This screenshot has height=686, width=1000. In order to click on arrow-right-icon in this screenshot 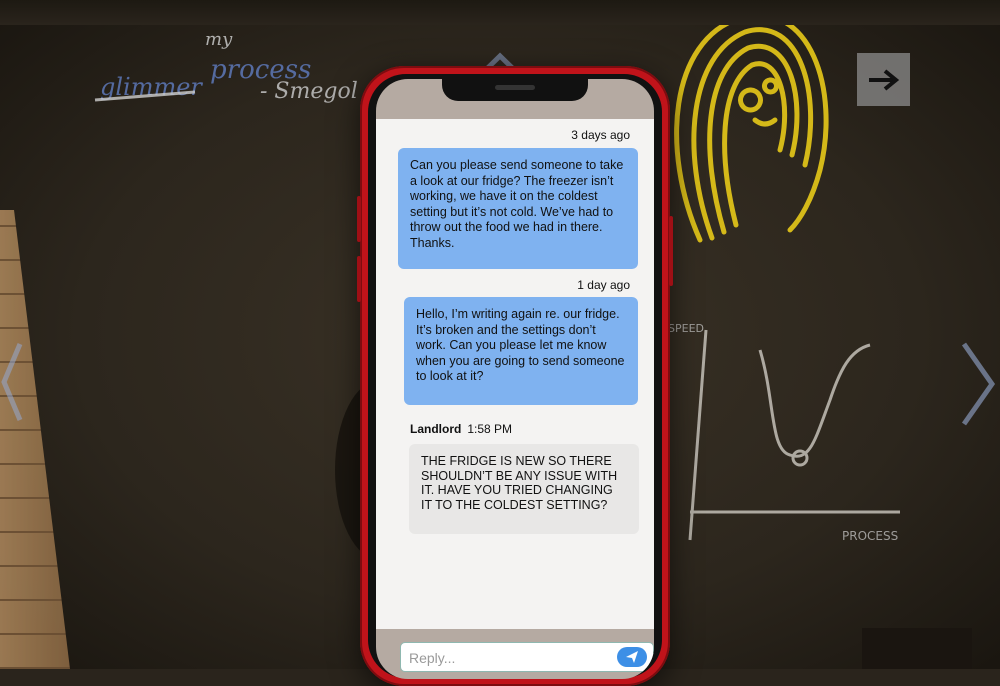, I will do `click(883, 79)`.